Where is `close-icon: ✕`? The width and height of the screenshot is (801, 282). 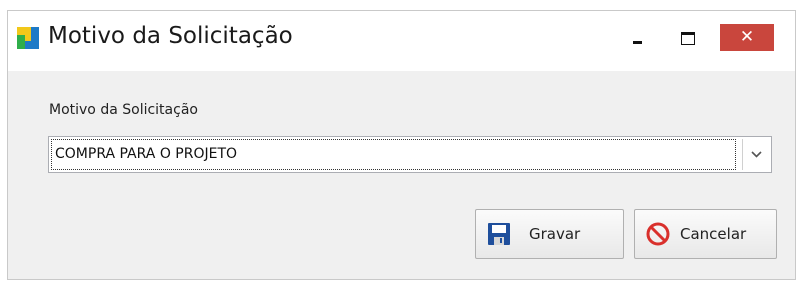
close-icon: ✕ is located at coordinates (747, 37).